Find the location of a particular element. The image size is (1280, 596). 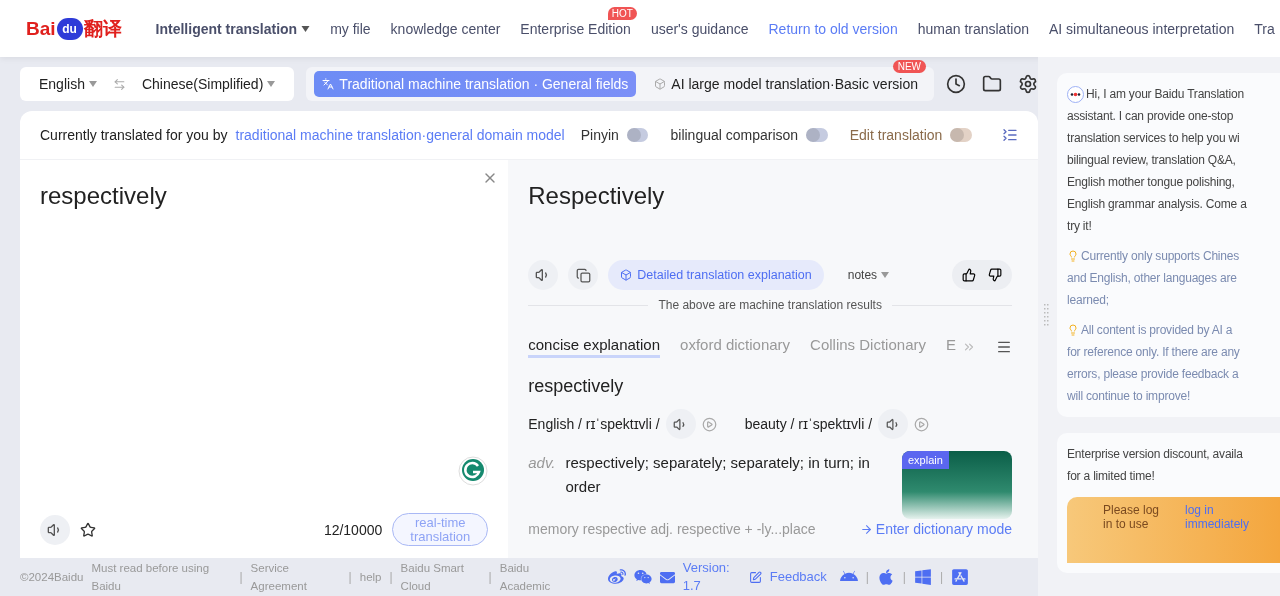

notes-dropdown: notes is located at coordinates (868, 275).